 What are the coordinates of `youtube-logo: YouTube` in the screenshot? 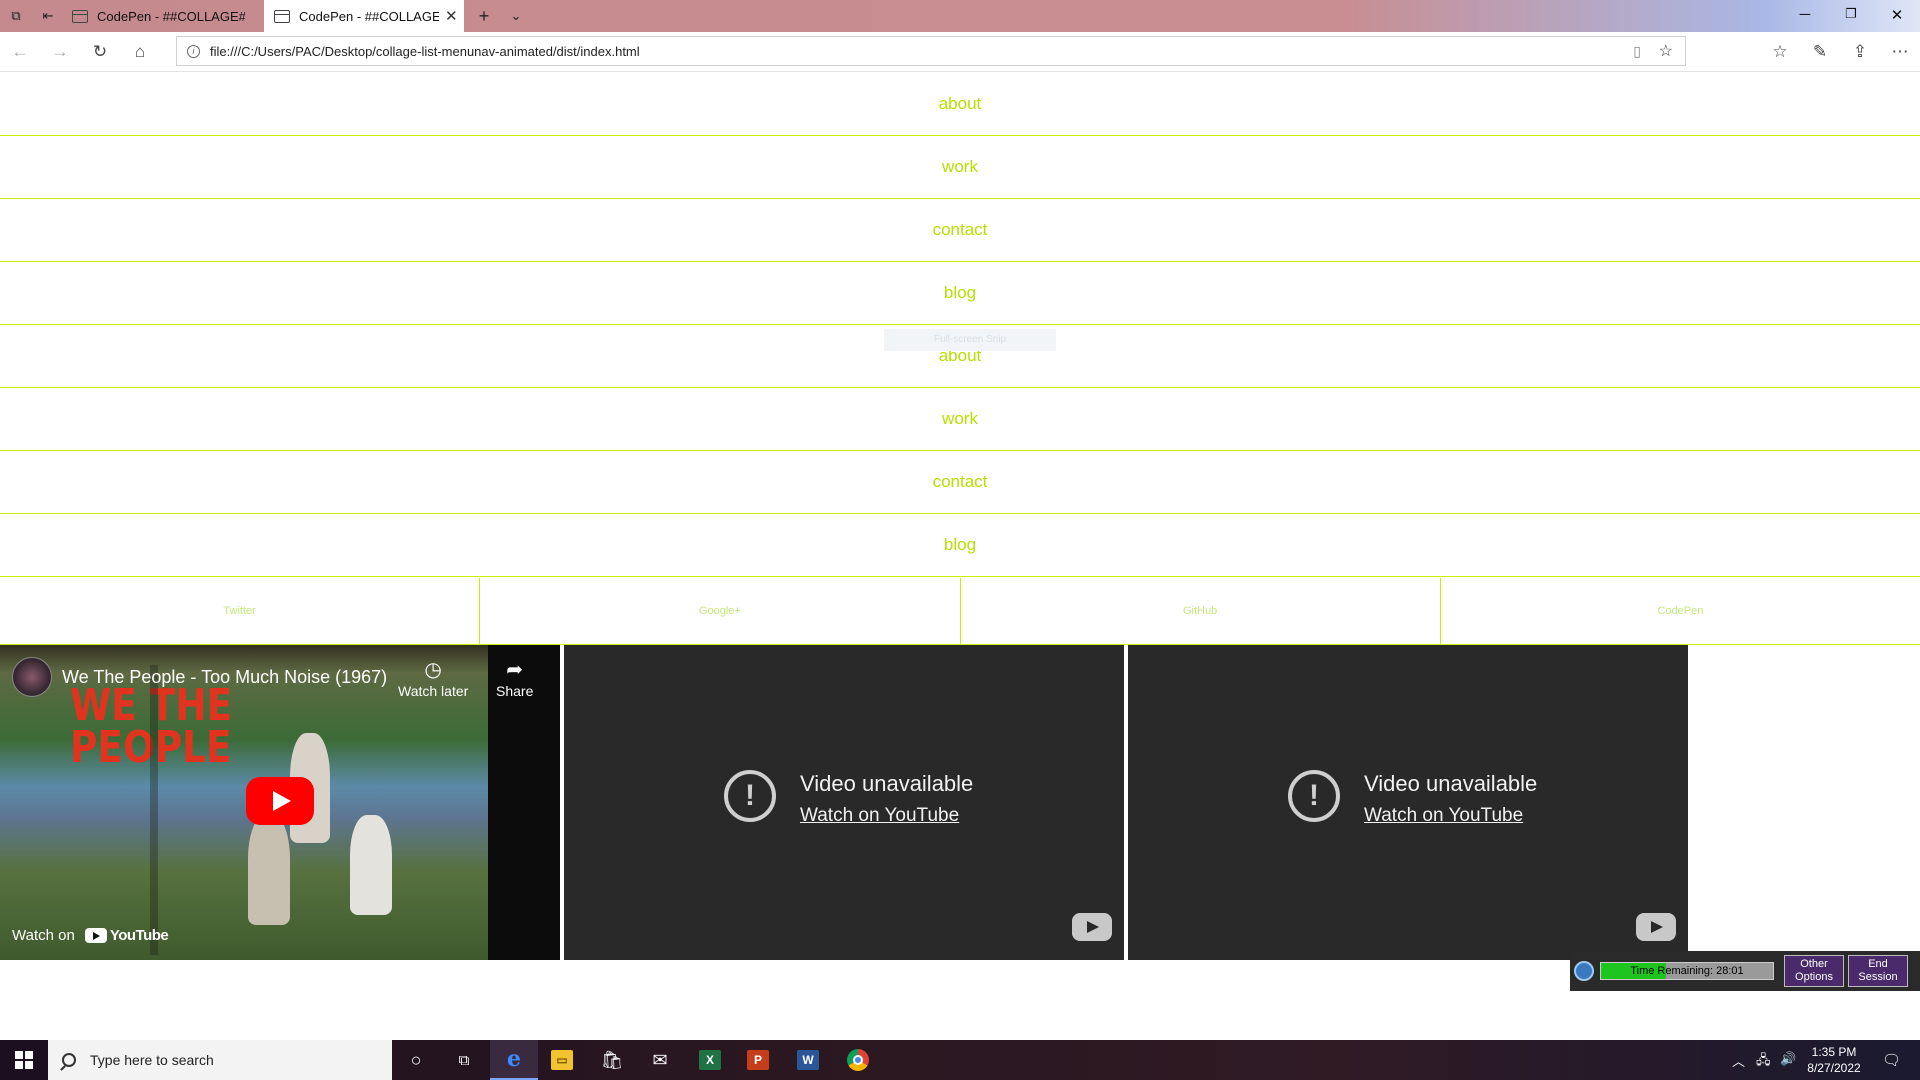 It's located at (126, 935).